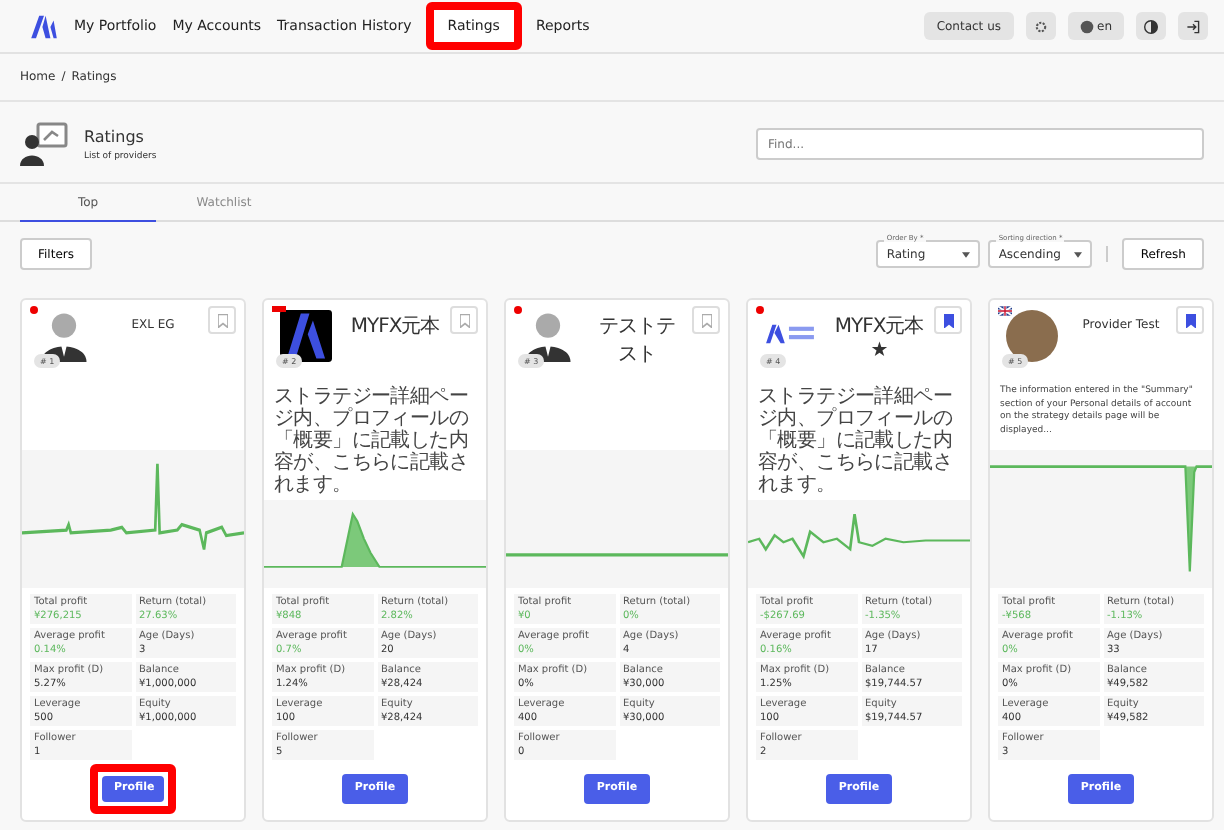 This screenshot has width=1224, height=830. I want to click on provider-name: テストテスト, so click(637, 341).